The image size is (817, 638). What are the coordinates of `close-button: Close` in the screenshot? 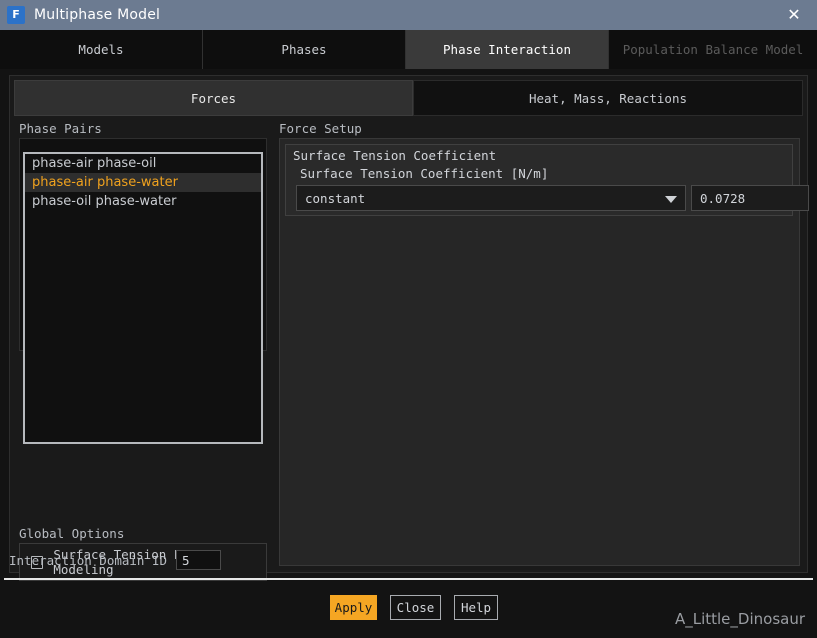 It's located at (415, 607).